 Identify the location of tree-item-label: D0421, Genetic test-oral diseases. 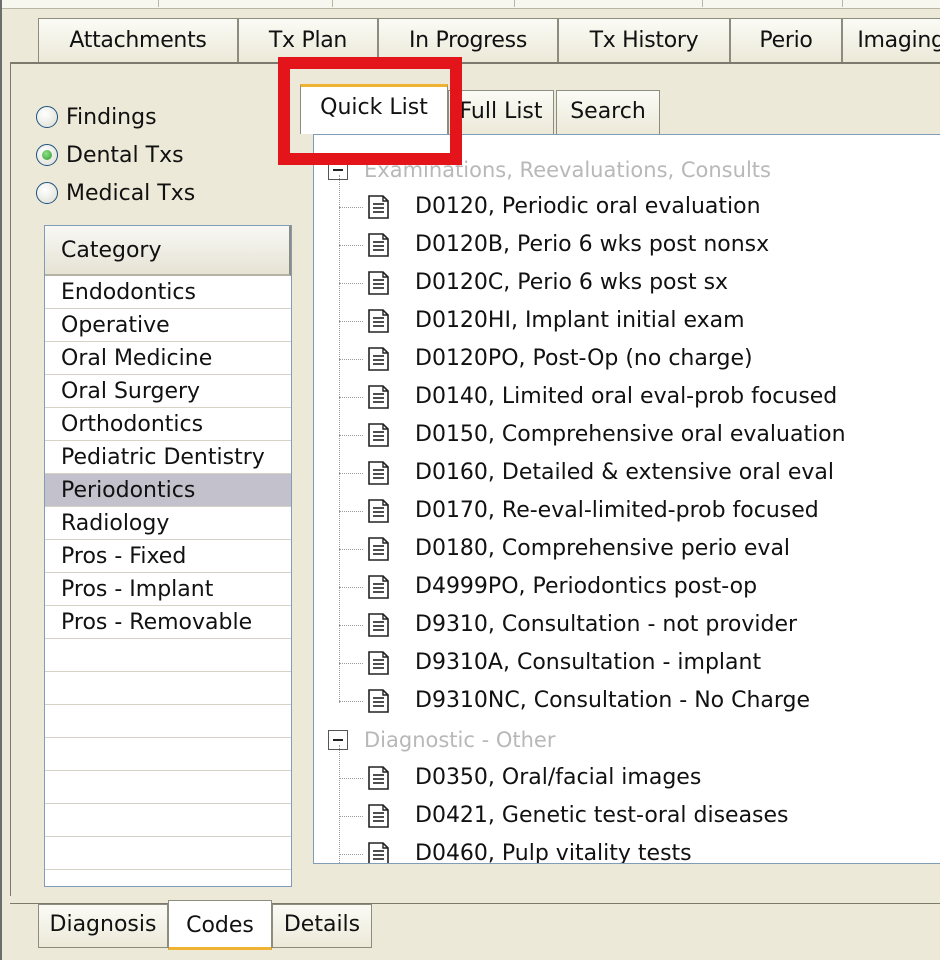
(602, 815).